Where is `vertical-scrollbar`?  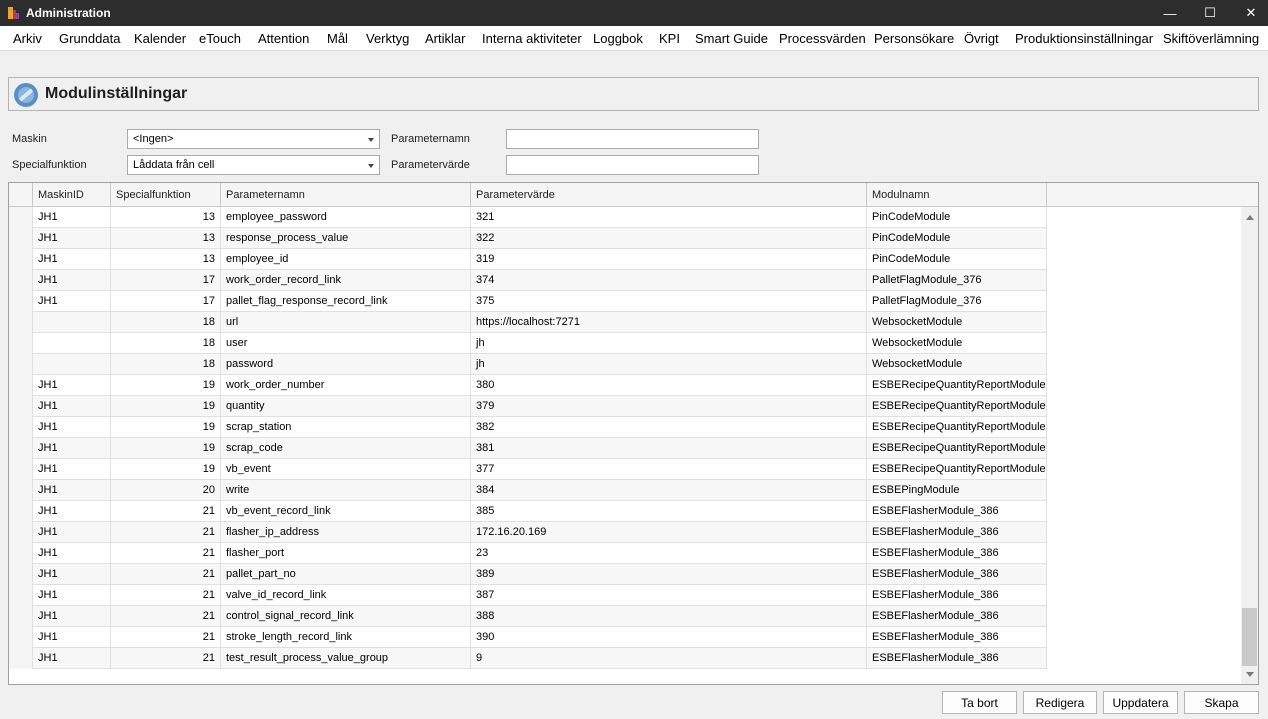 vertical-scrollbar is located at coordinates (1249, 445).